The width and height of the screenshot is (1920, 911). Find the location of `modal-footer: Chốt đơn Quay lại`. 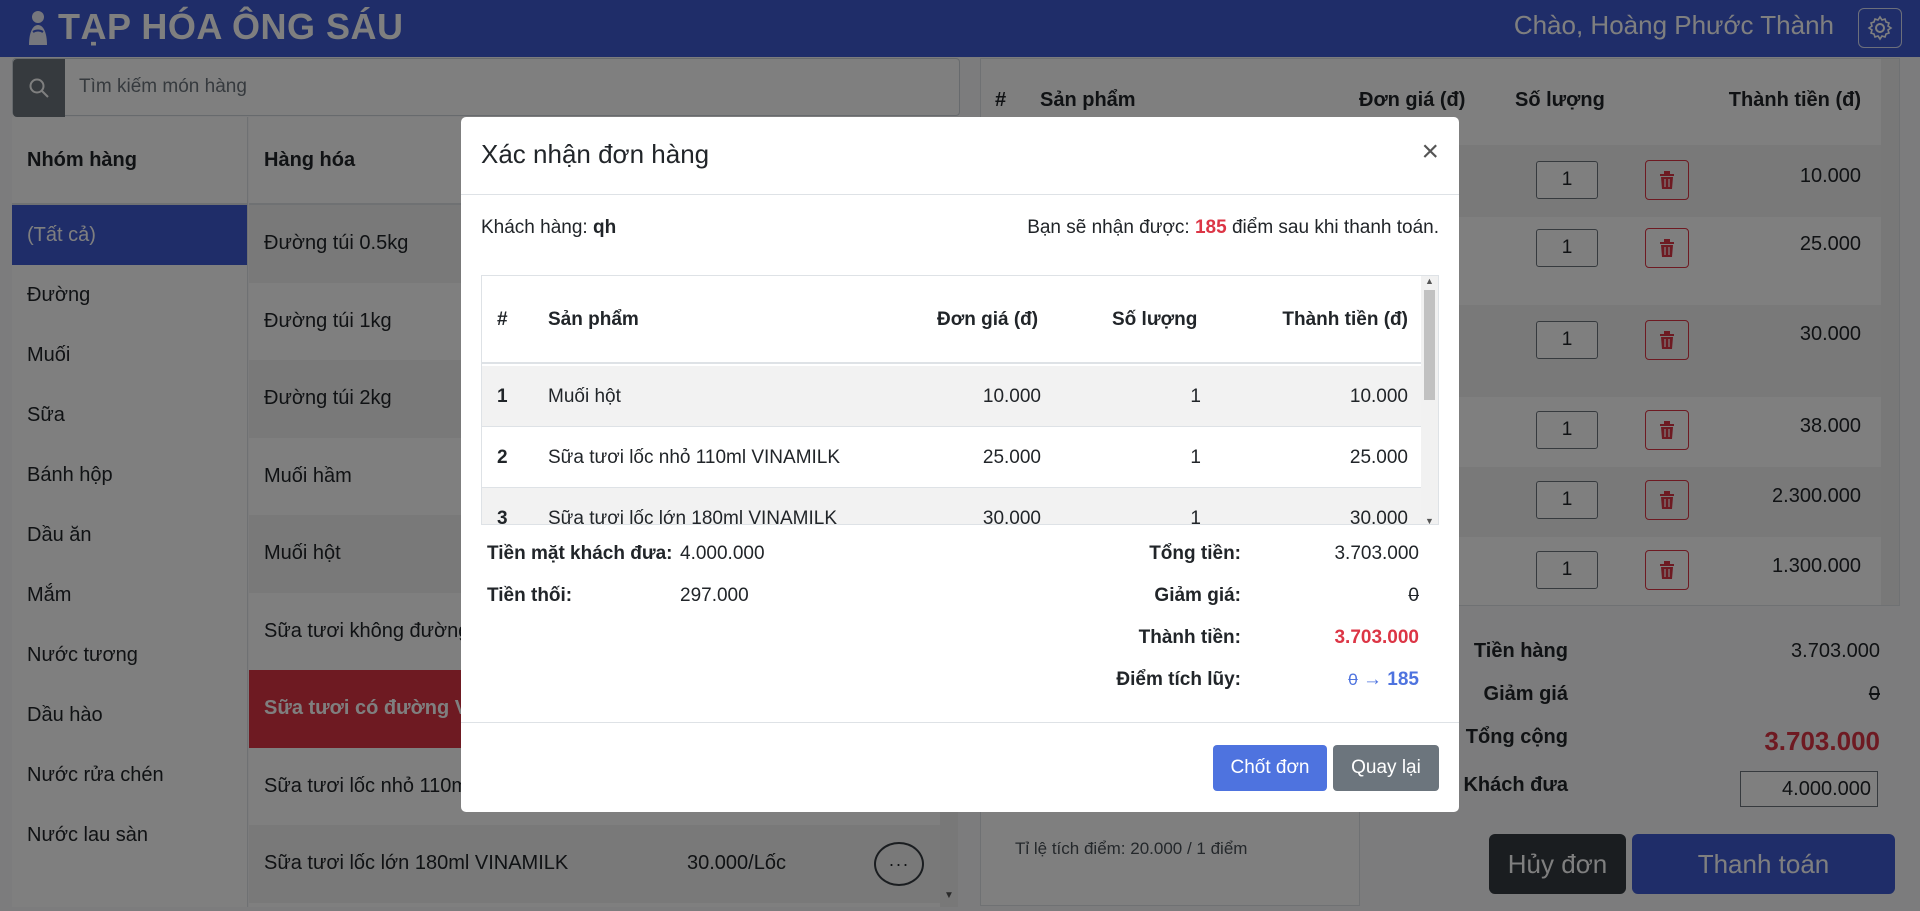

modal-footer: Chốt đơn Quay lại is located at coordinates (960, 767).